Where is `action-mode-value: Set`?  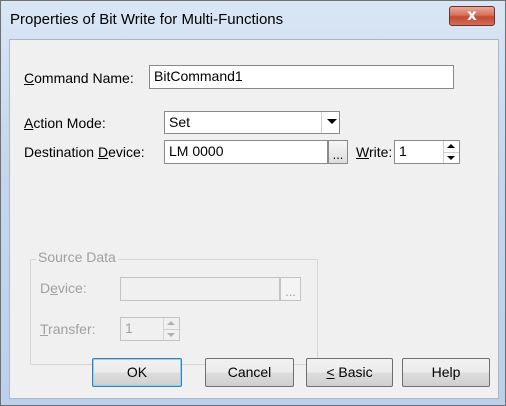
action-mode-value: Set is located at coordinates (180, 122).